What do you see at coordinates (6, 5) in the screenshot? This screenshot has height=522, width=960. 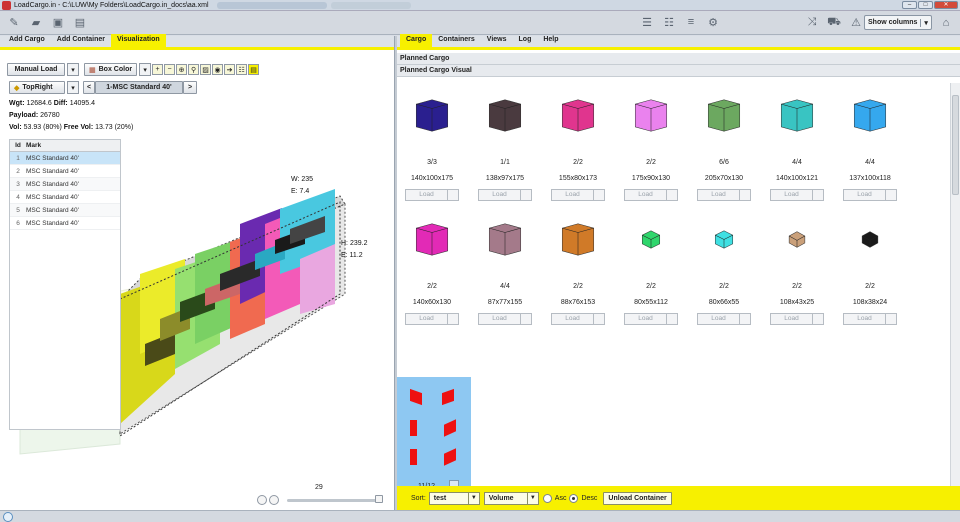 I see `app-icon` at bounding box center [6, 5].